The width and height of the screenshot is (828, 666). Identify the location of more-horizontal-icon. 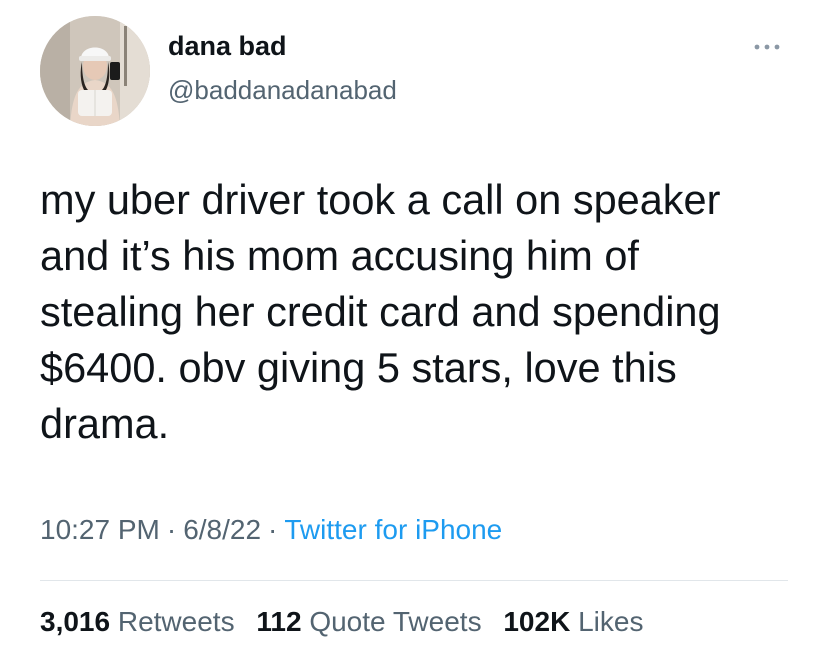
(767, 47).